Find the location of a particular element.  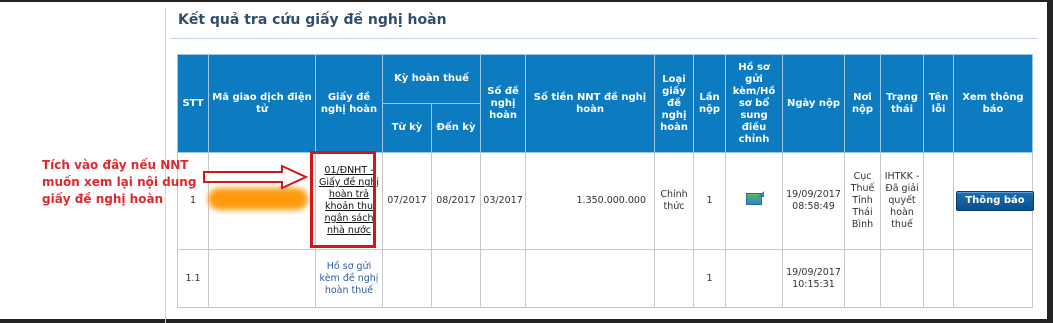

col-ten-loi: Tên lỗi is located at coordinates (939, 103).